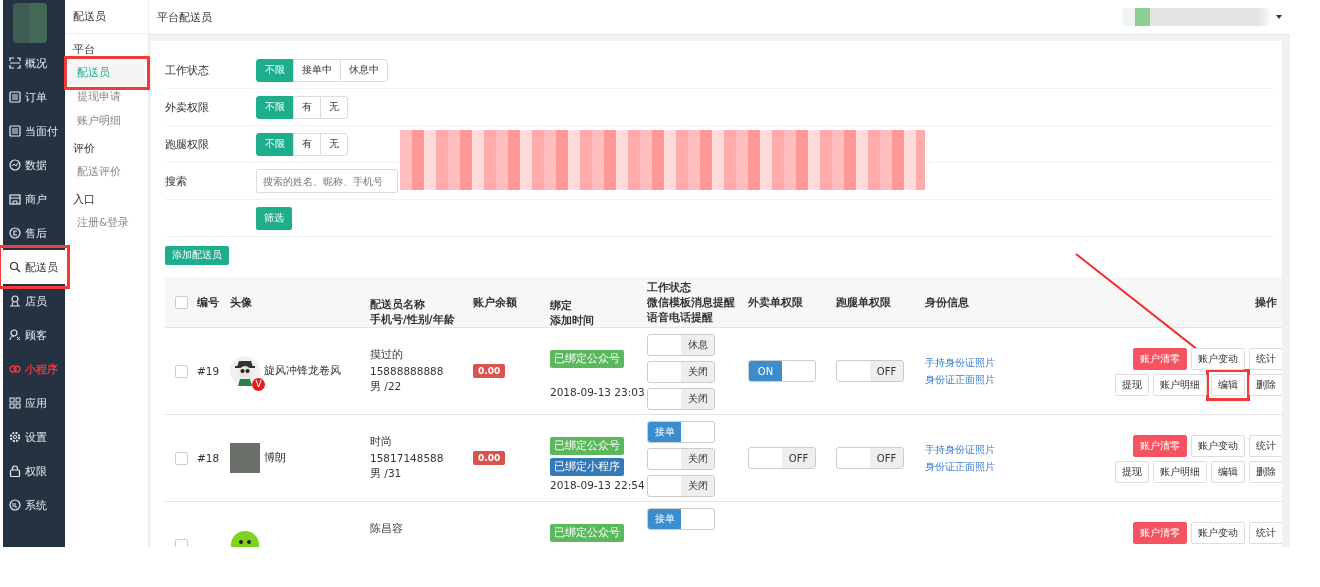 Image resolution: width=1320 pixels, height=587 pixels. What do you see at coordinates (34, 63) in the screenshot?
I see `sidebar-item: 概况` at bounding box center [34, 63].